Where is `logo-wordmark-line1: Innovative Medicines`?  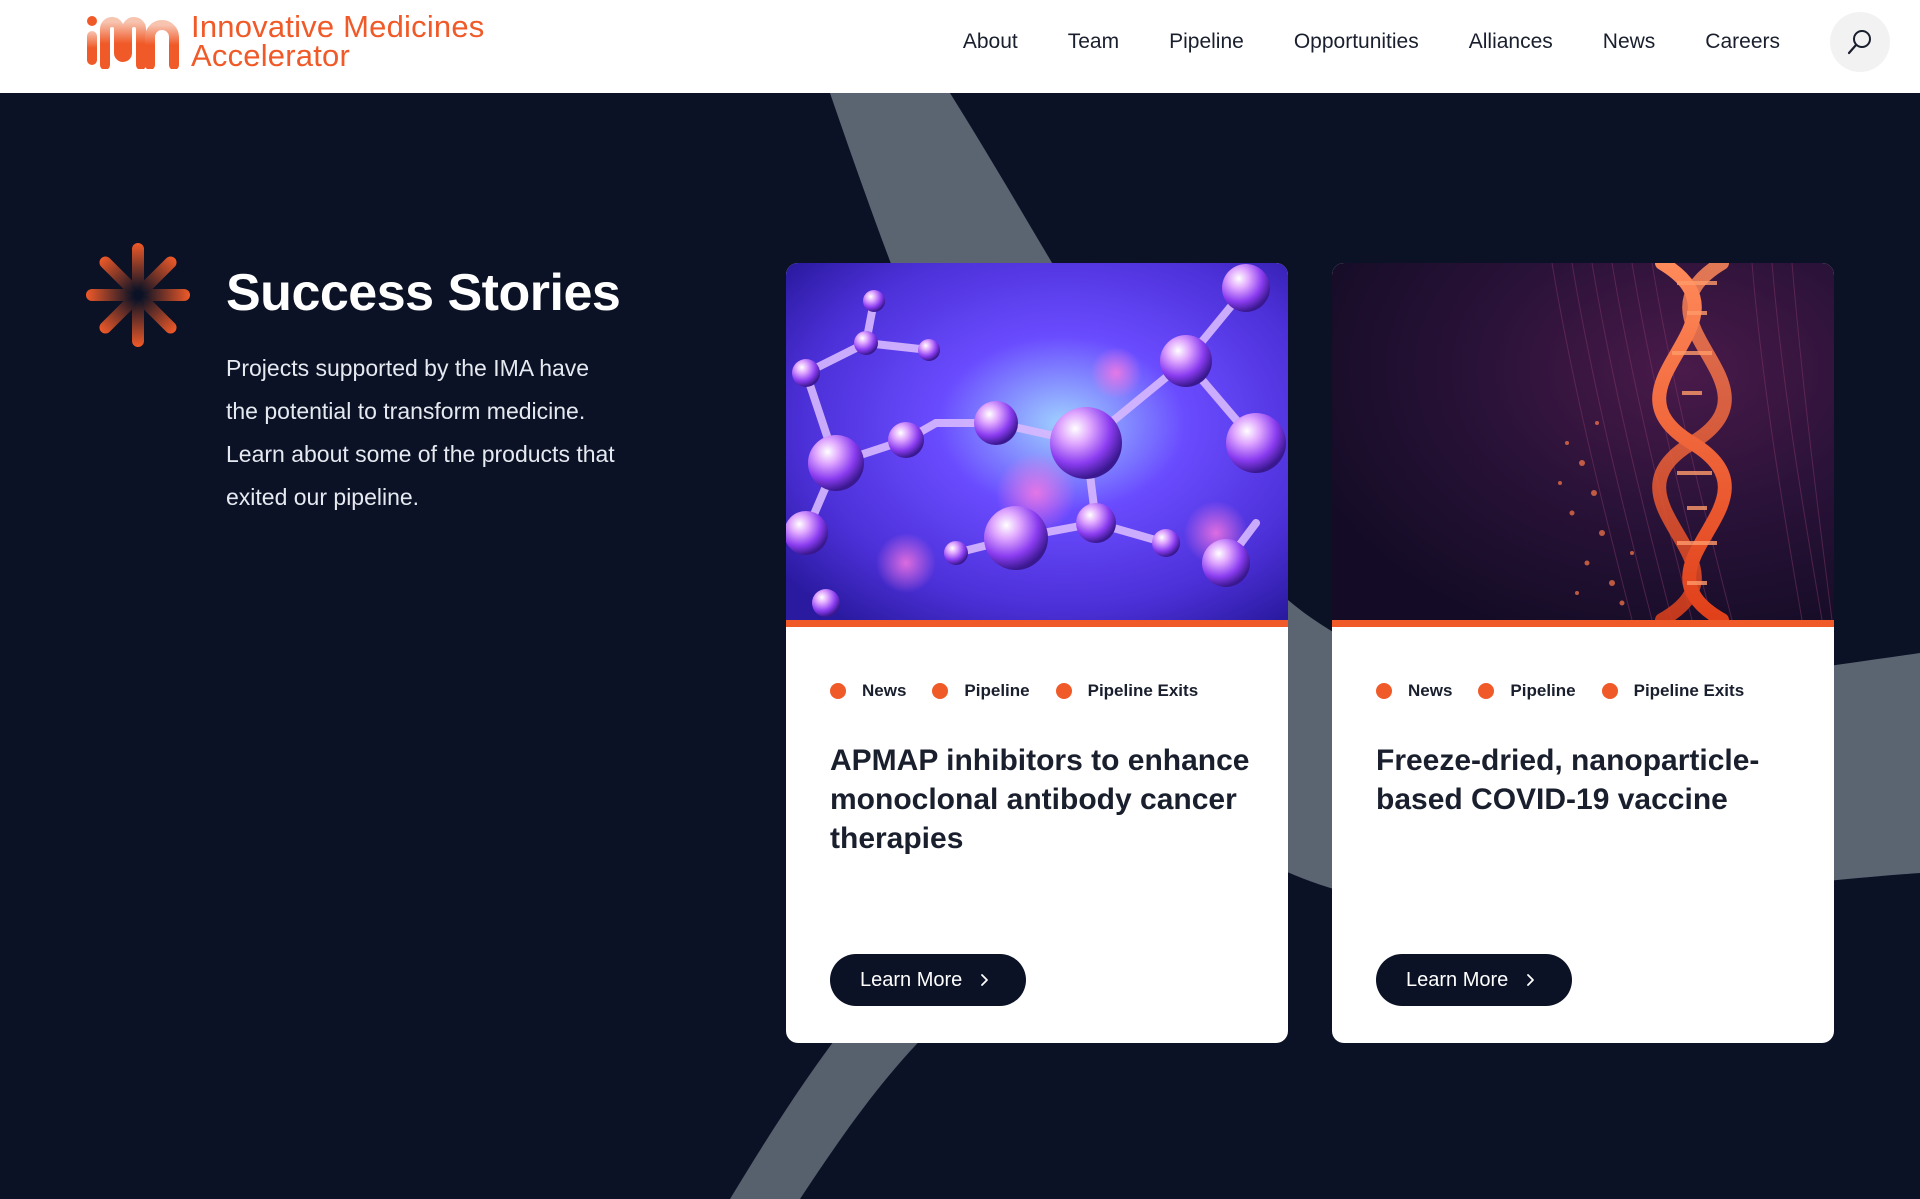 logo-wordmark-line1: Innovative Medicines is located at coordinates (338, 26).